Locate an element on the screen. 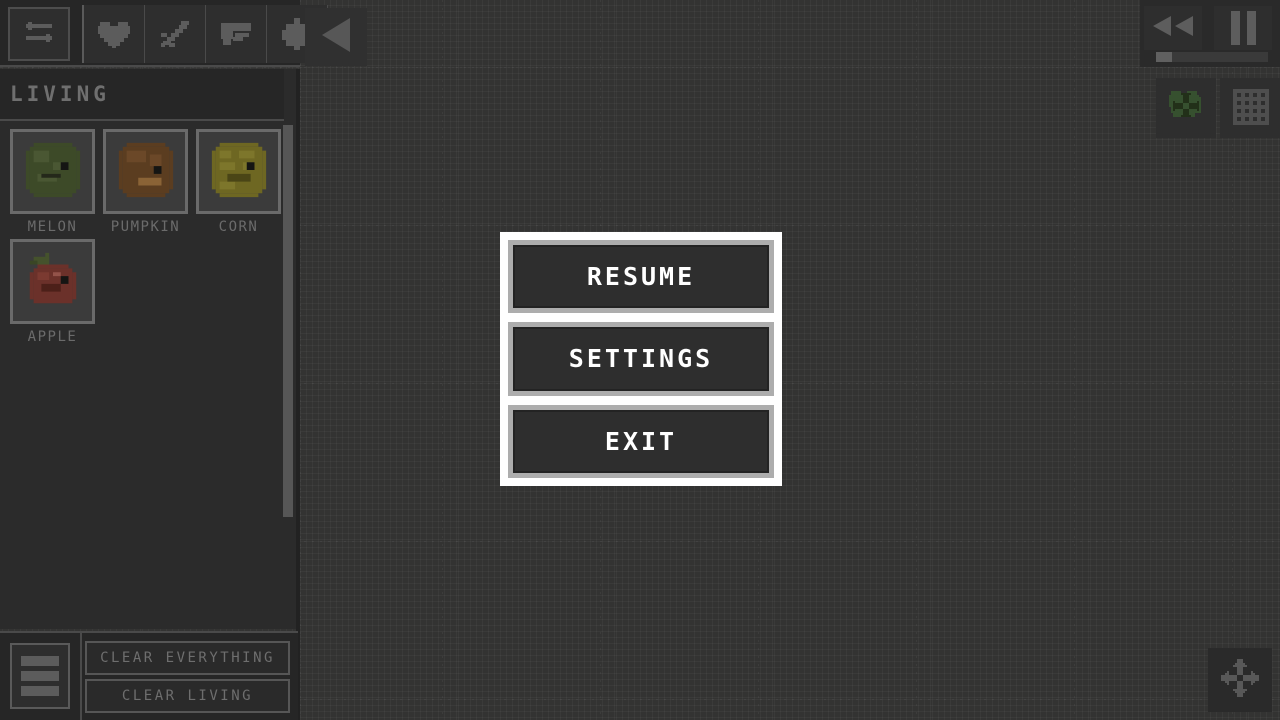  swap-arrows-icon is located at coordinates (39, 34).